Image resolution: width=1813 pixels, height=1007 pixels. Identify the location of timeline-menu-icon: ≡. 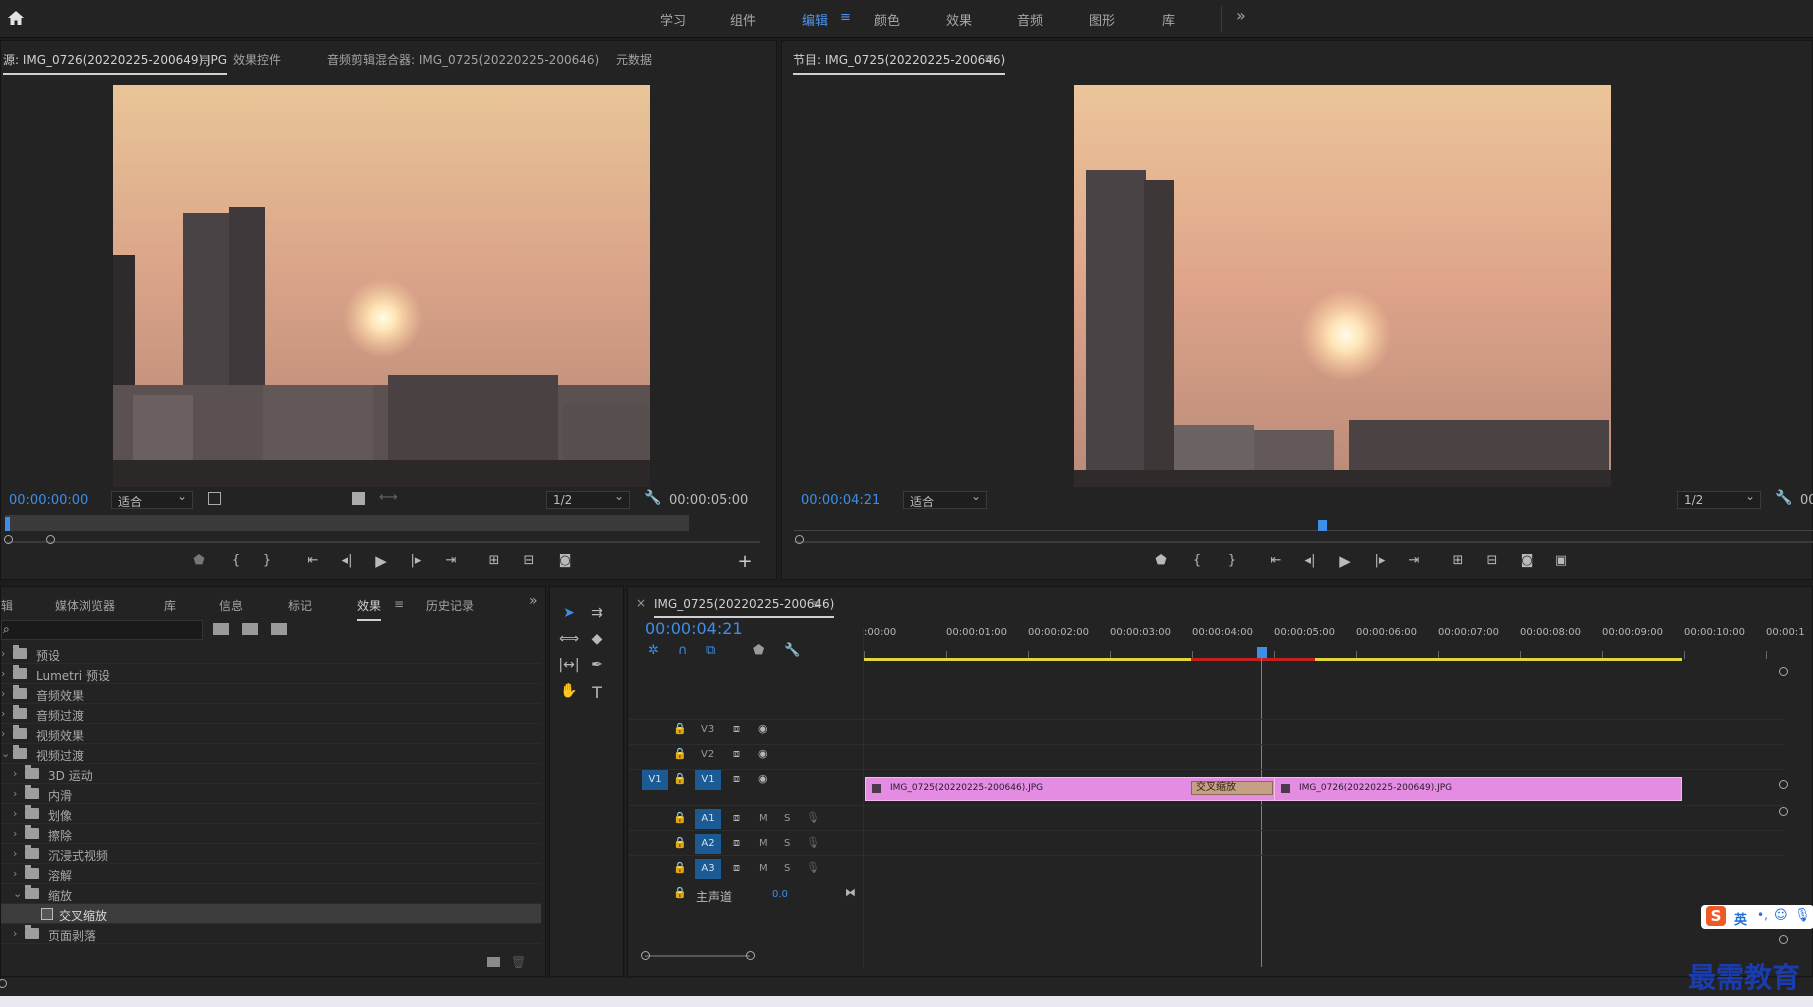
(816, 604).